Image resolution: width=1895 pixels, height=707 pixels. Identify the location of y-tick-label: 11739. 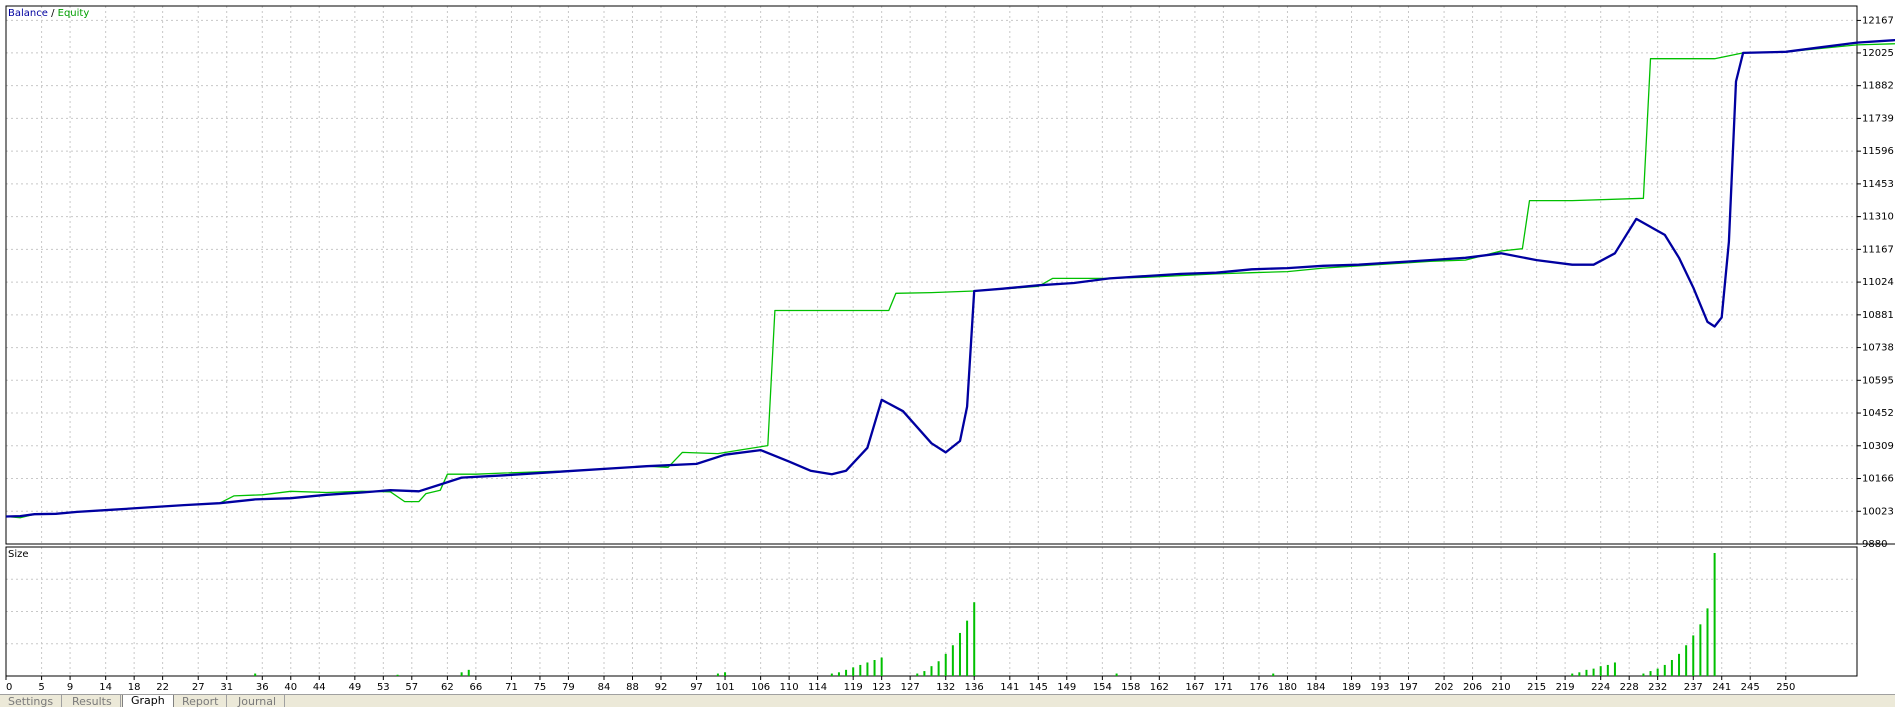
(1878, 118).